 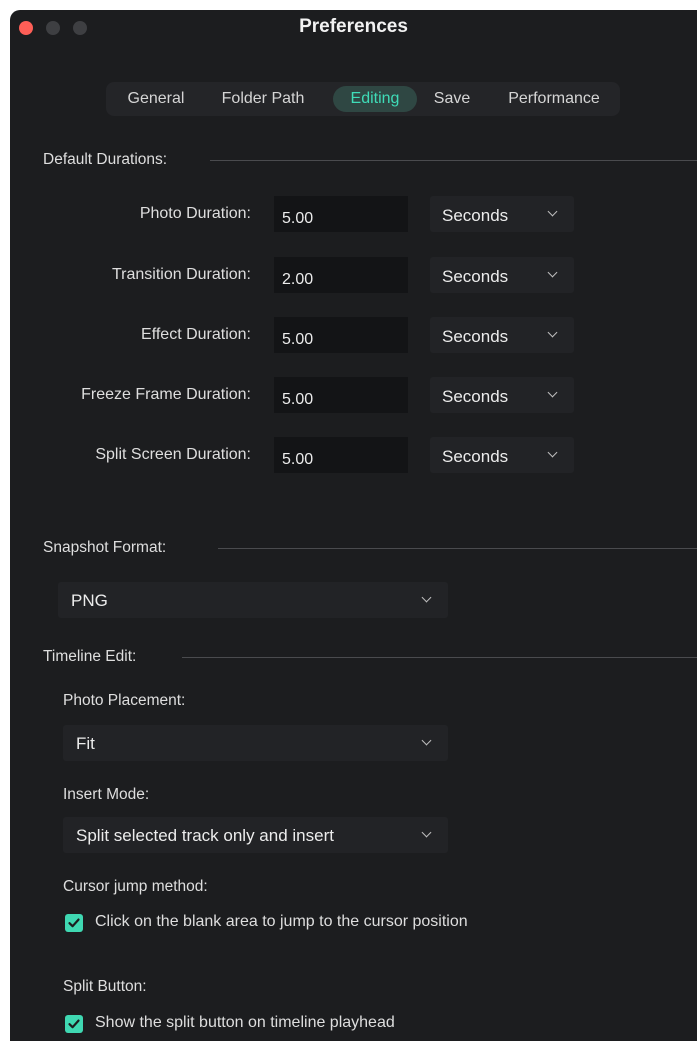 What do you see at coordinates (135, 886) in the screenshot?
I see `cursor-jump-method-label: Cursor jump method:` at bounding box center [135, 886].